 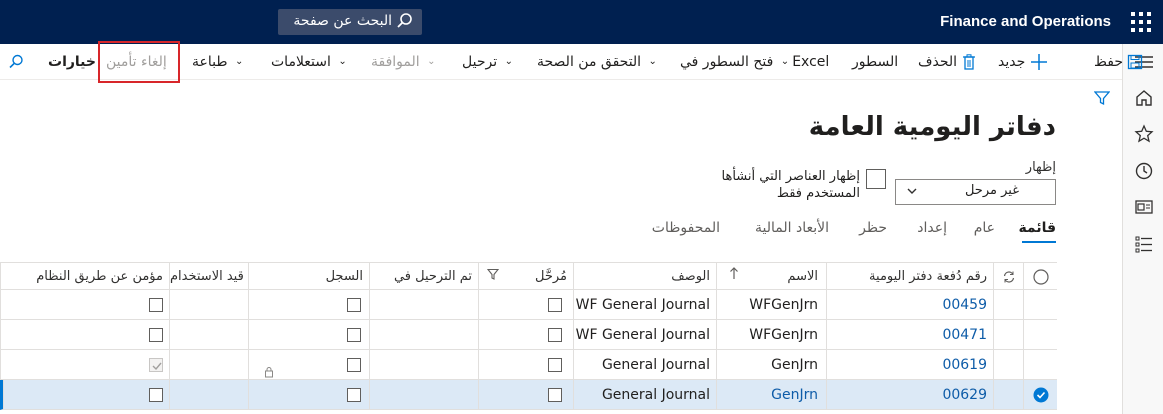 I want to click on inquiries-menu: استعلامات ⌄, so click(x=310, y=62).